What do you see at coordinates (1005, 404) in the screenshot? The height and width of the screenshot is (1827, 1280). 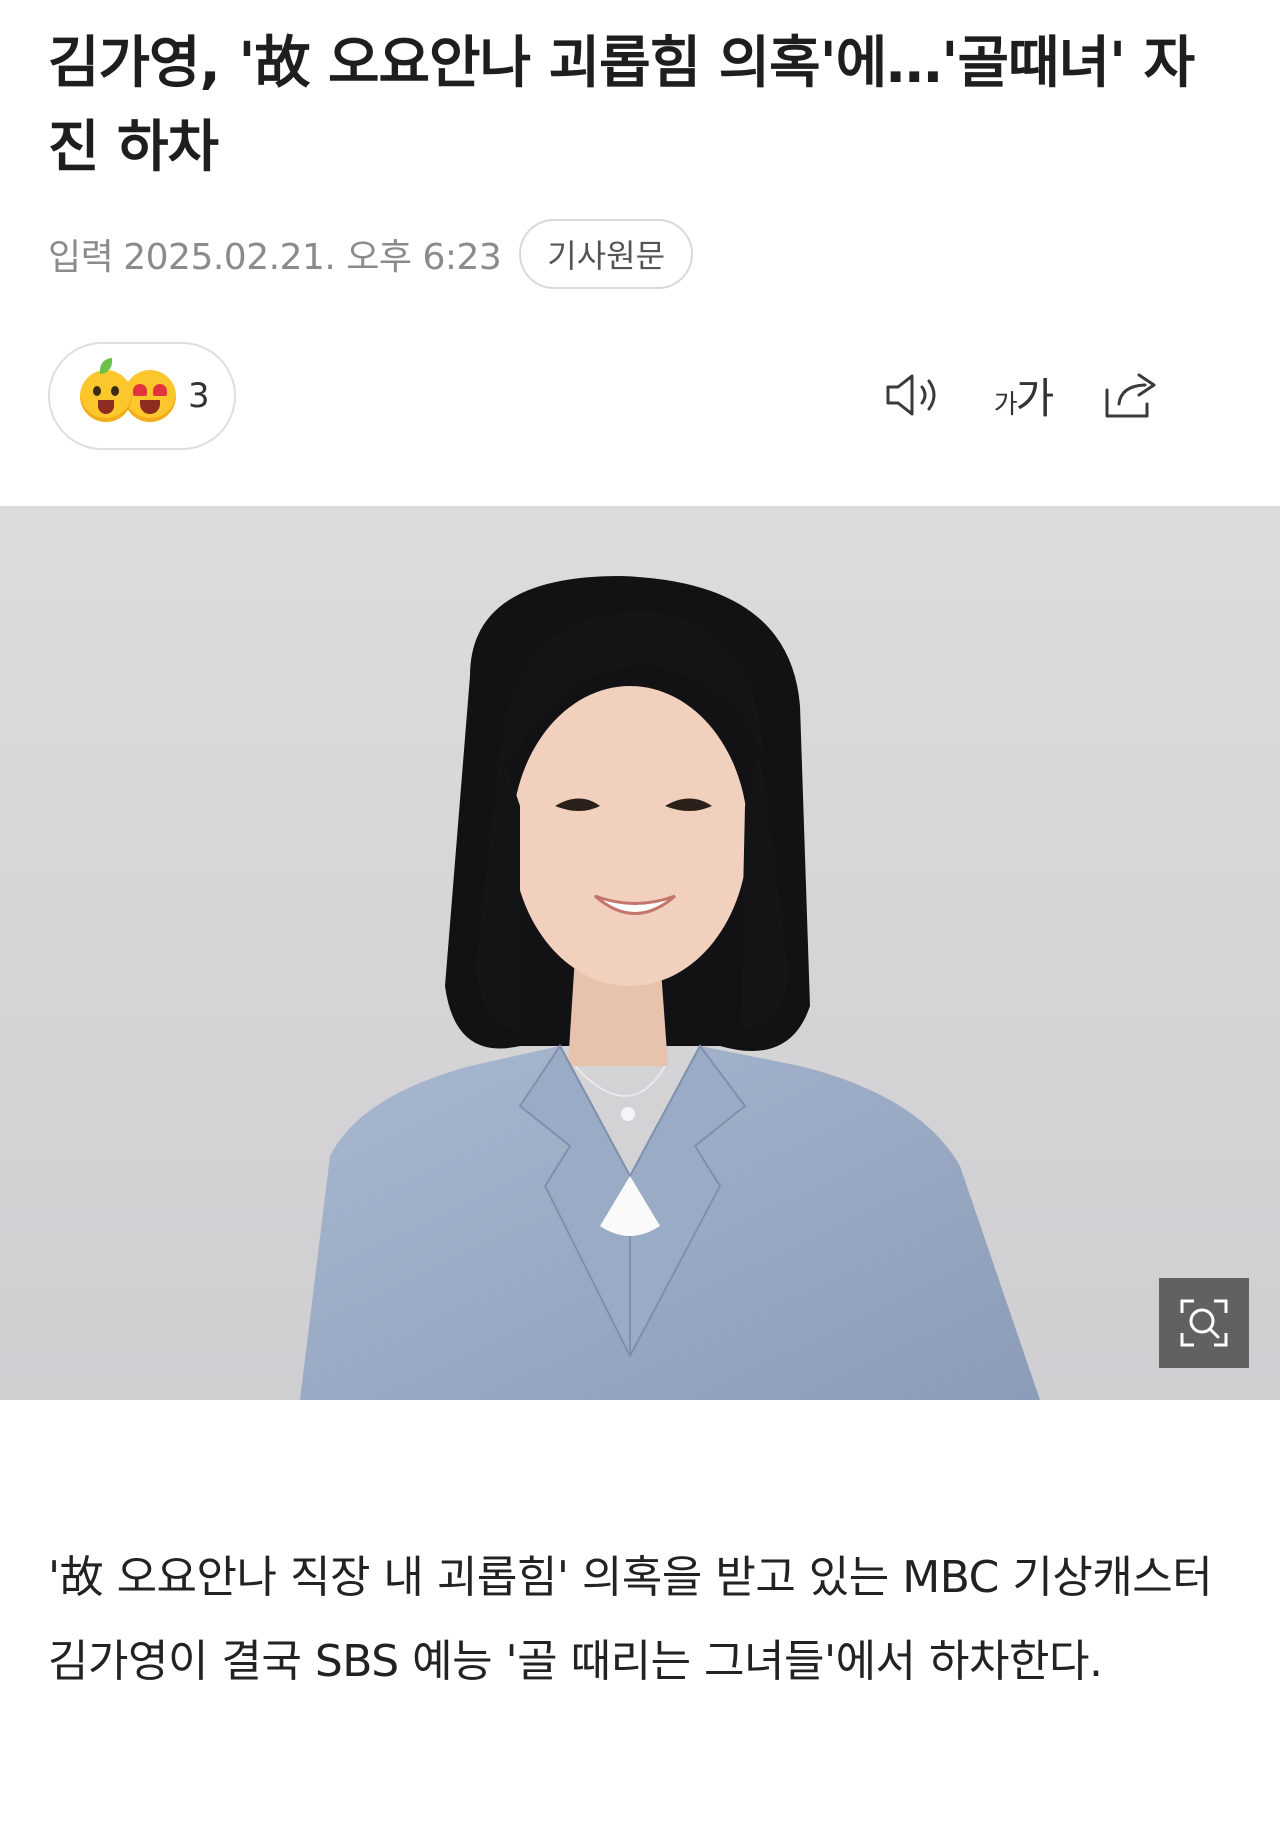 I see `font-size-small-label: 가` at bounding box center [1005, 404].